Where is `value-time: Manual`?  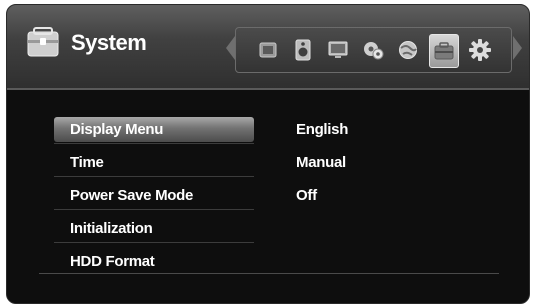 value-time: Manual is located at coordinates (321, 162).